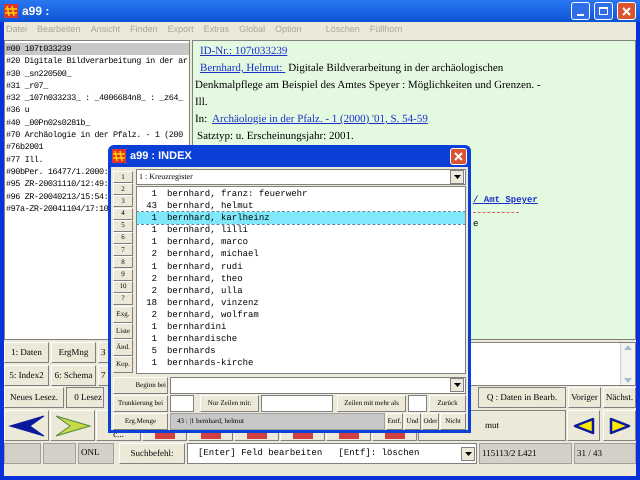  I want to click on counter-field: 31 / 43, so click(605, 453).